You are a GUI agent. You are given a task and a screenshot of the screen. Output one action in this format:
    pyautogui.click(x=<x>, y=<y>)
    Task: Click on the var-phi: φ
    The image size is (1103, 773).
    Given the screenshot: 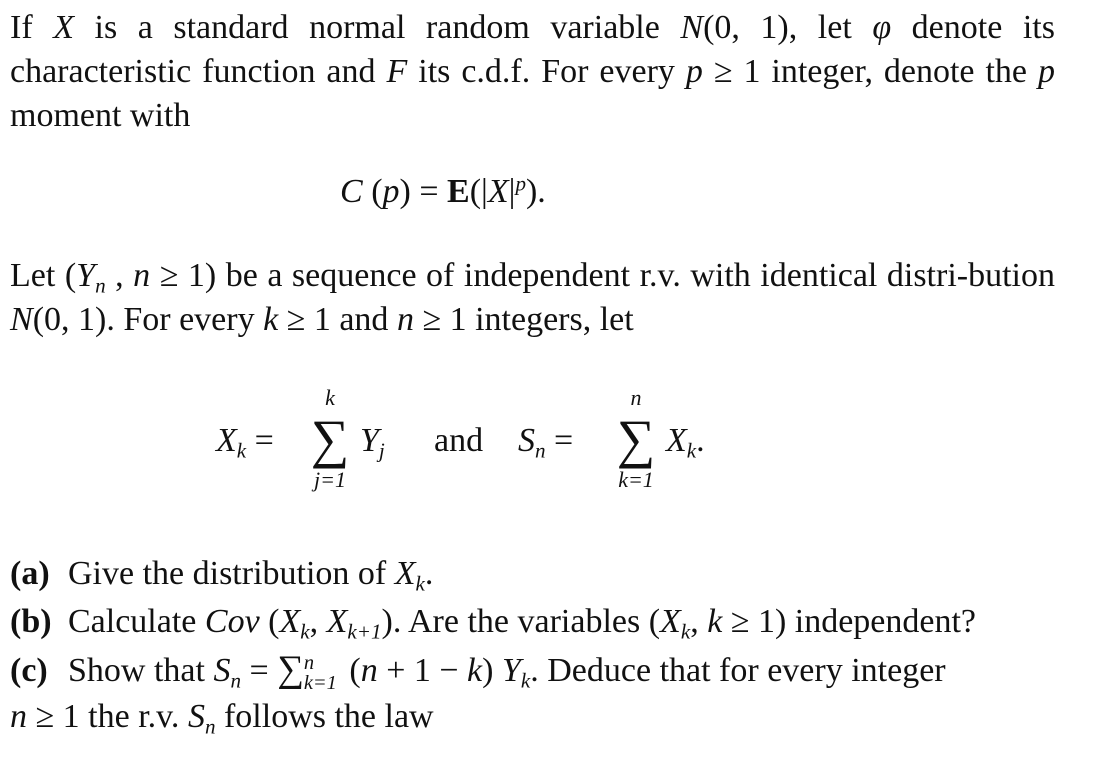 What is the action you would take?
    pyautogui.click(x=882, y=27)
    